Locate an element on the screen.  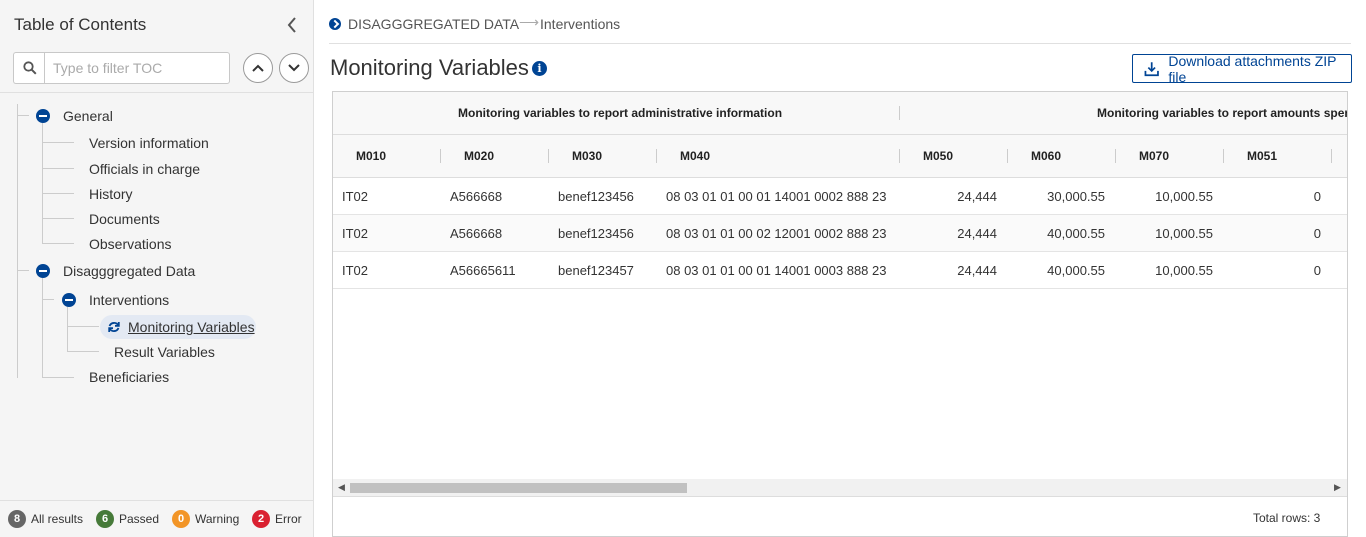
toc-item-monitoring-variables: Monitoring Variables is located at coordinates (178, 327).